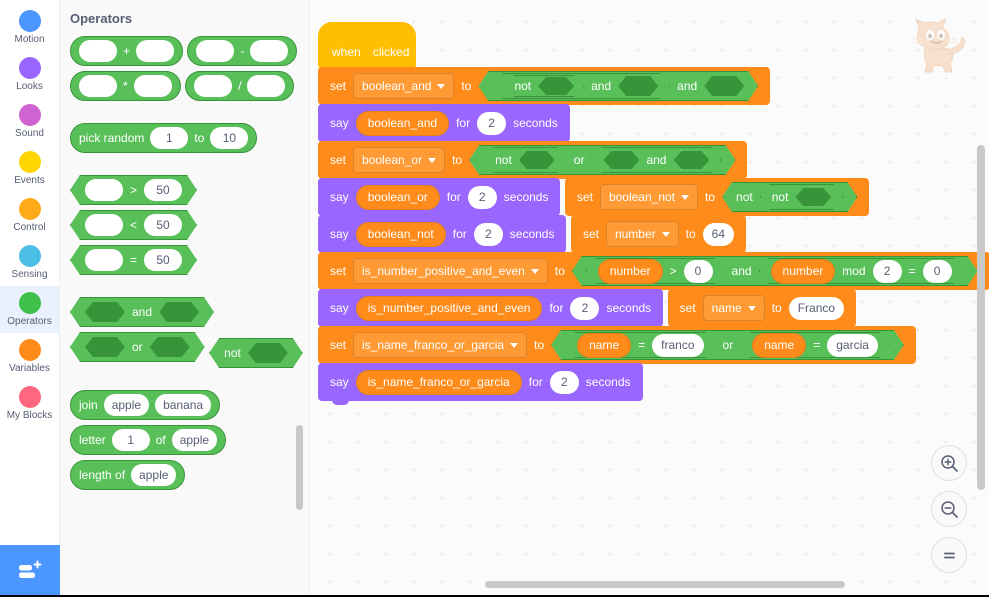  I want to click on compare-value-input: garcia, so click(852, 345).